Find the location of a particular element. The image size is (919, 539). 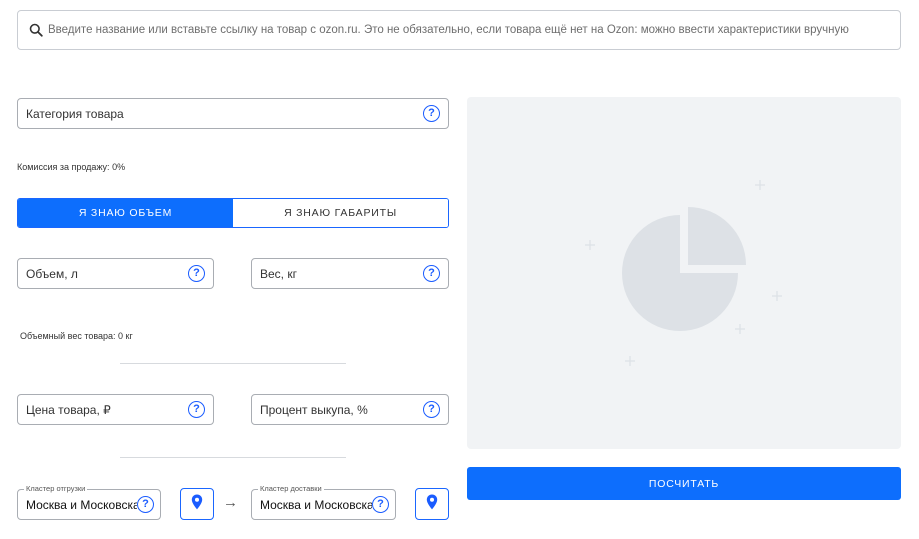

category-input is located at coordinates (224, 113).